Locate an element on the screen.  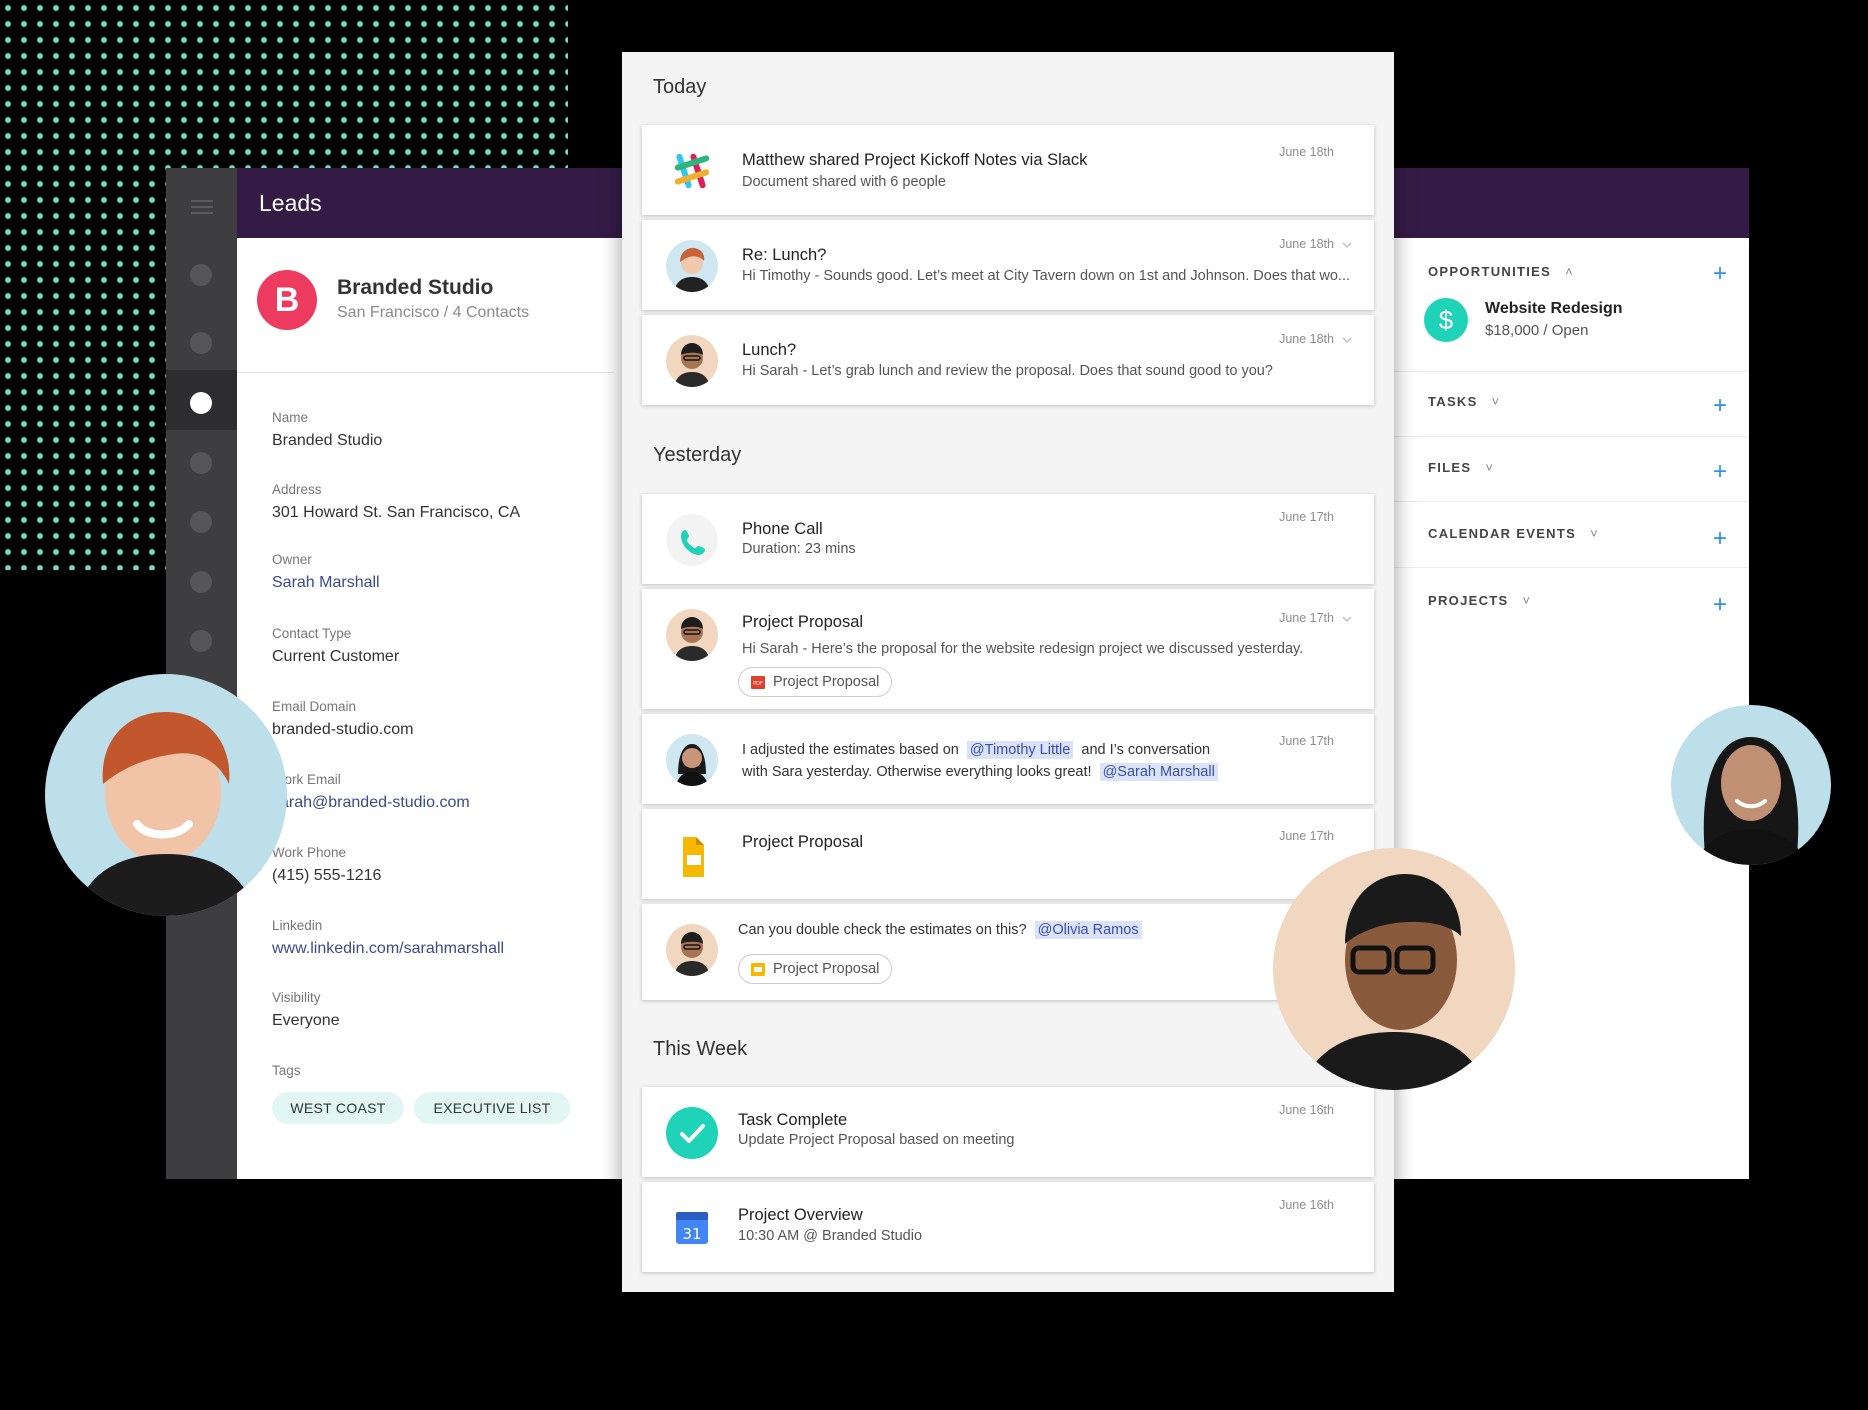
mention-link: @Olivia Ramos is located at coordinates (1088, 930).